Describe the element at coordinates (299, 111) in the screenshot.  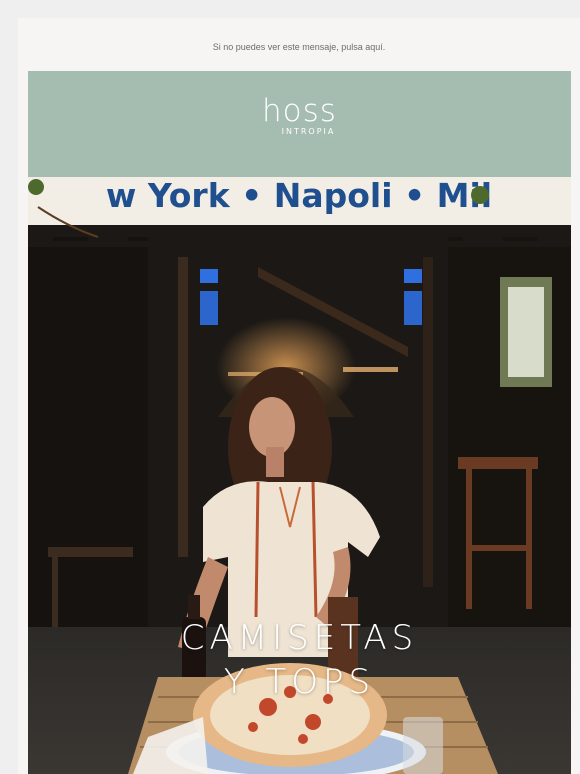
I see `logo-wordmark: hoss` at that location.